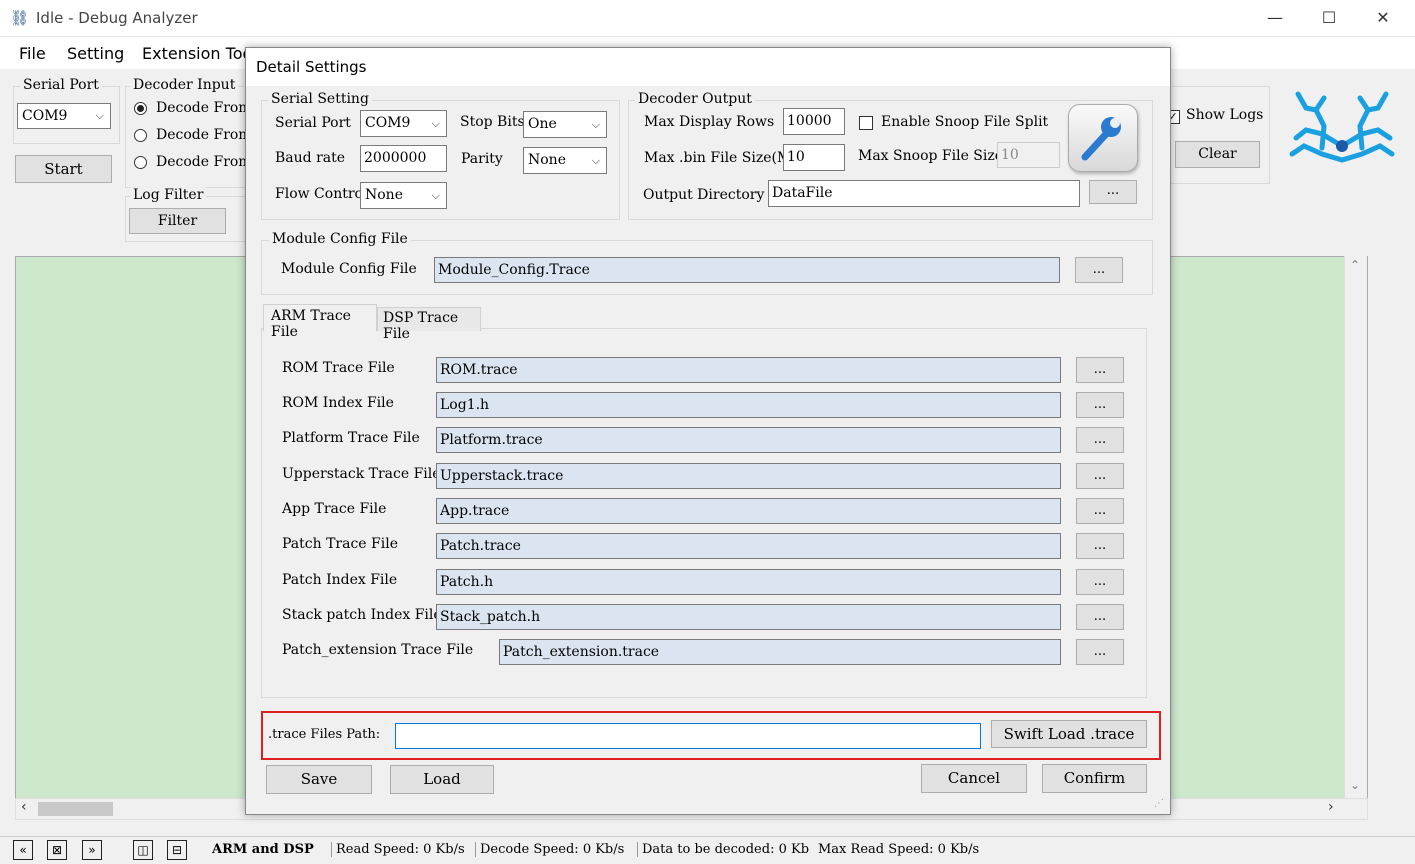  Describe the element at coordinates (263, 849) in the screenshot. I see `mode-label: ARM and DSP` at that location.